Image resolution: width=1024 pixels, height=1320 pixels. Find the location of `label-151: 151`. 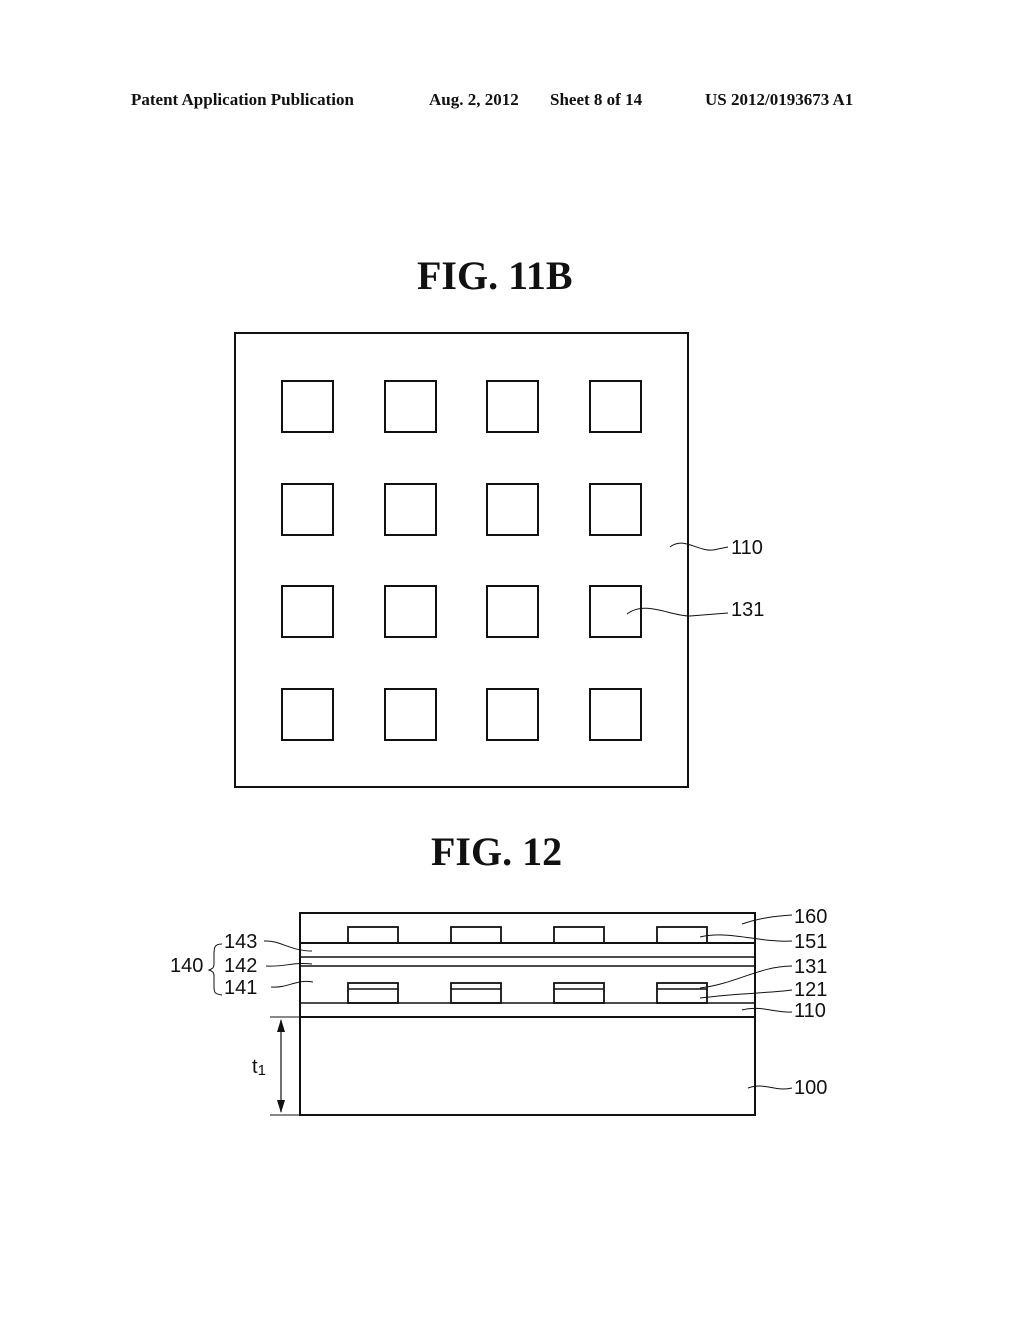

label-151: 151 is located at coordinates (810, 942).